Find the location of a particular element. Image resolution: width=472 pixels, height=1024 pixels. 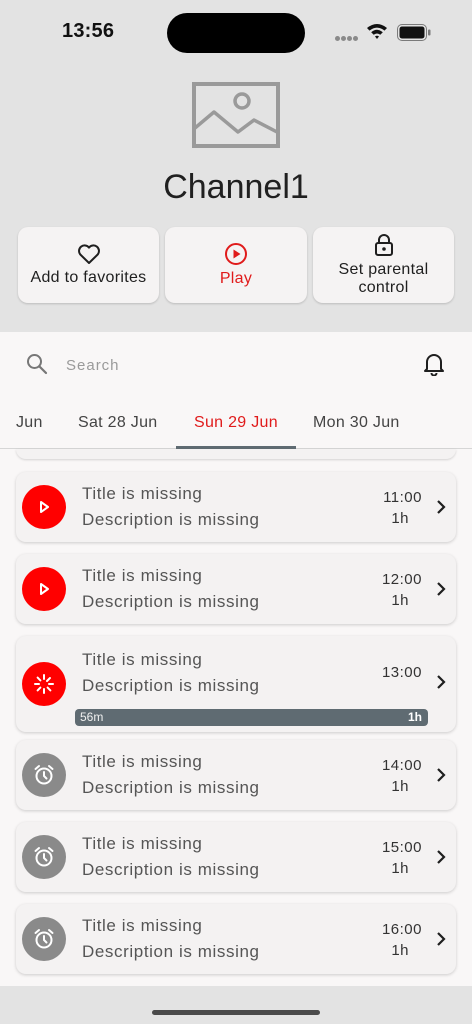

home-indicator is located at coordinates (236, 1012).